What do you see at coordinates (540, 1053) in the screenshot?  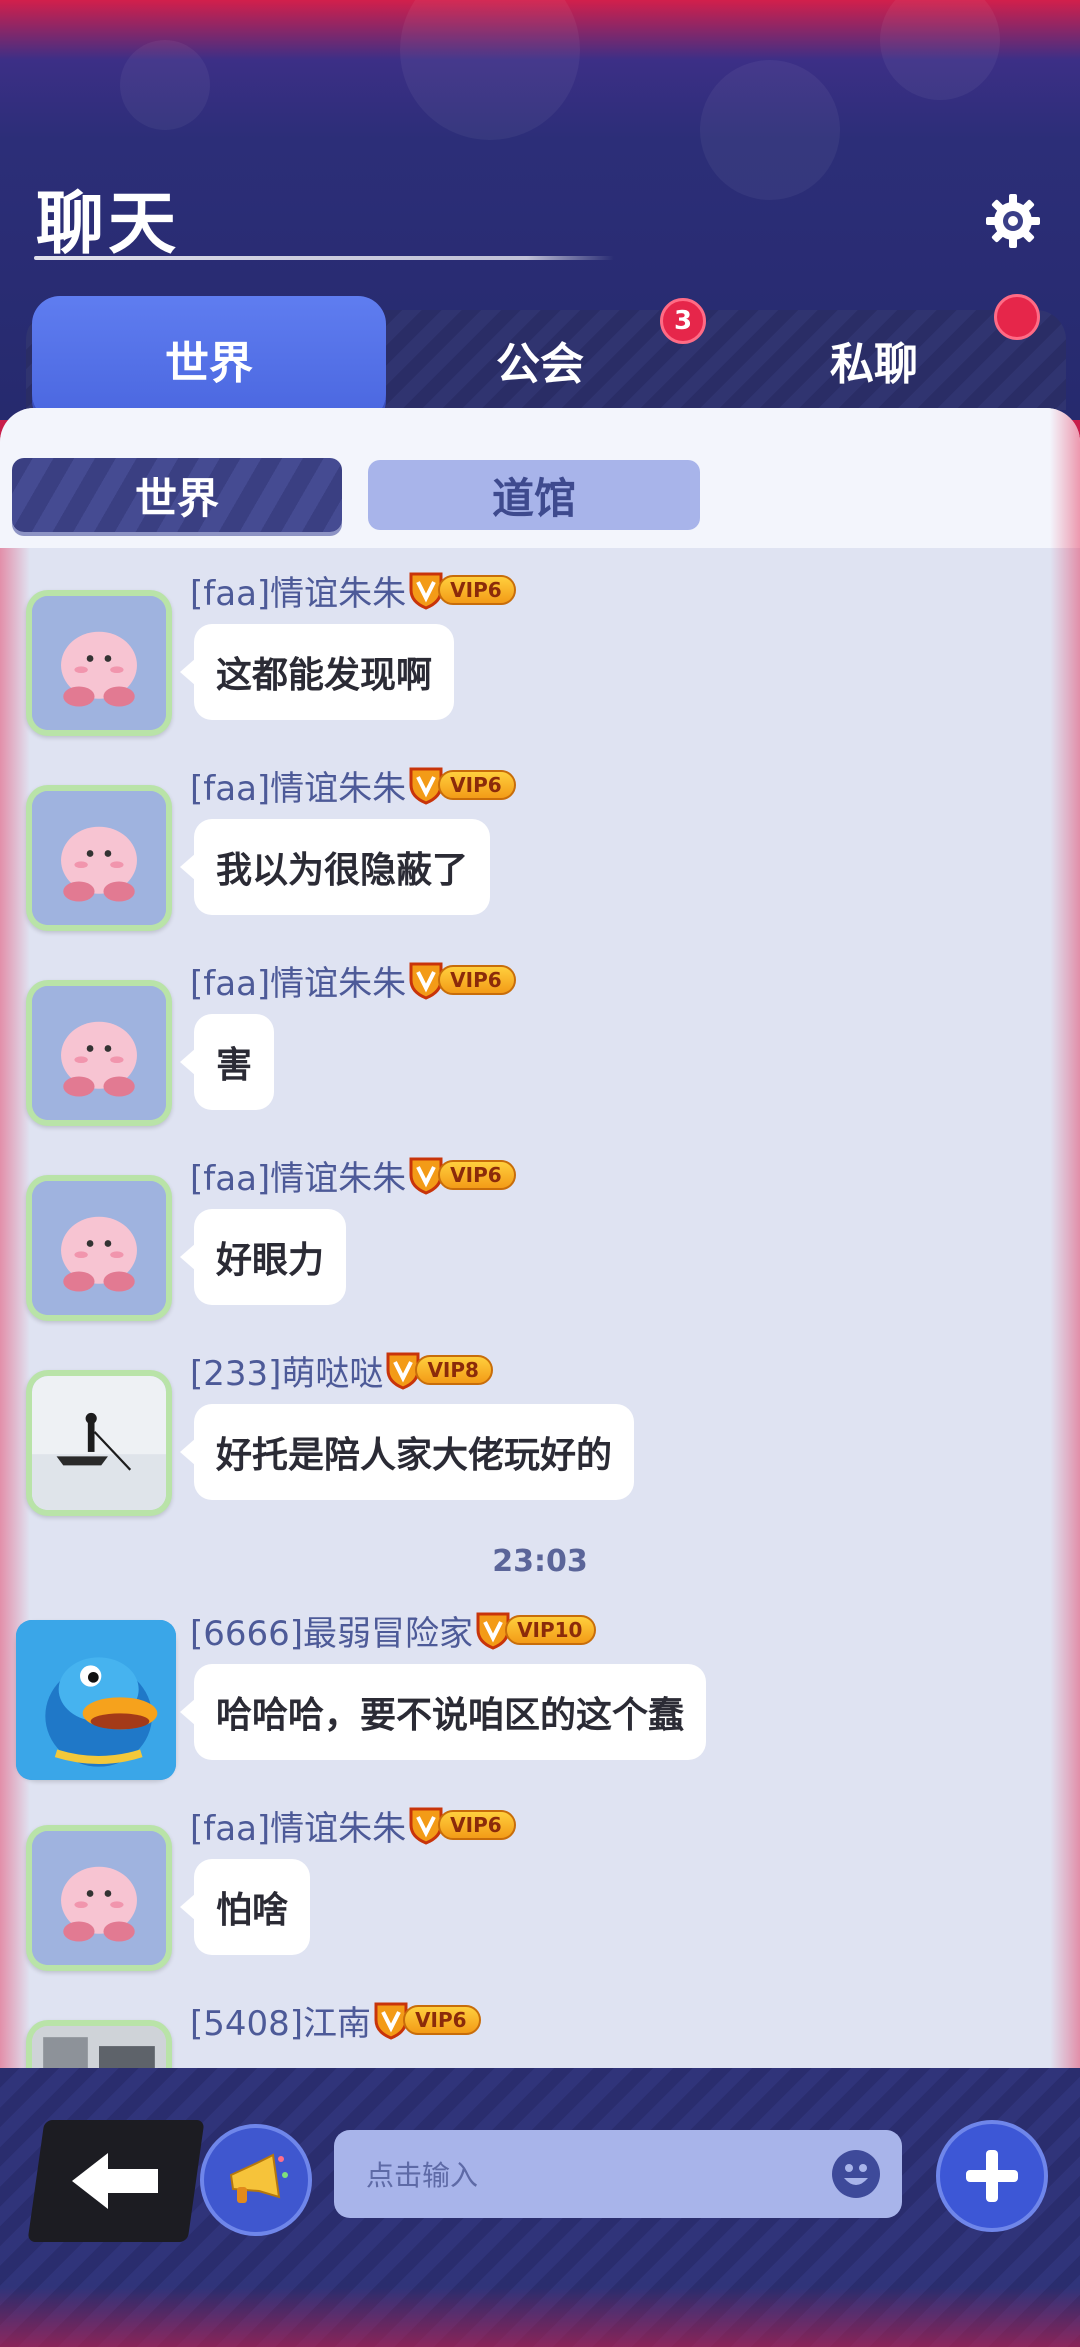 I see `chat-message: [faa]情谊朱朱 VIP6 害` at bounding box center [540, 1053].